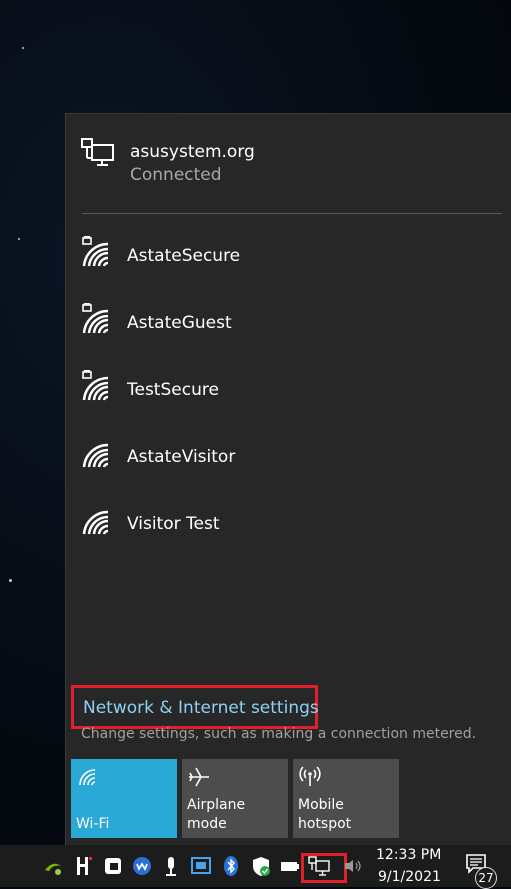 The image size is (511, 889). I want to click on network-name: AstateGuest, so click(179, 323).